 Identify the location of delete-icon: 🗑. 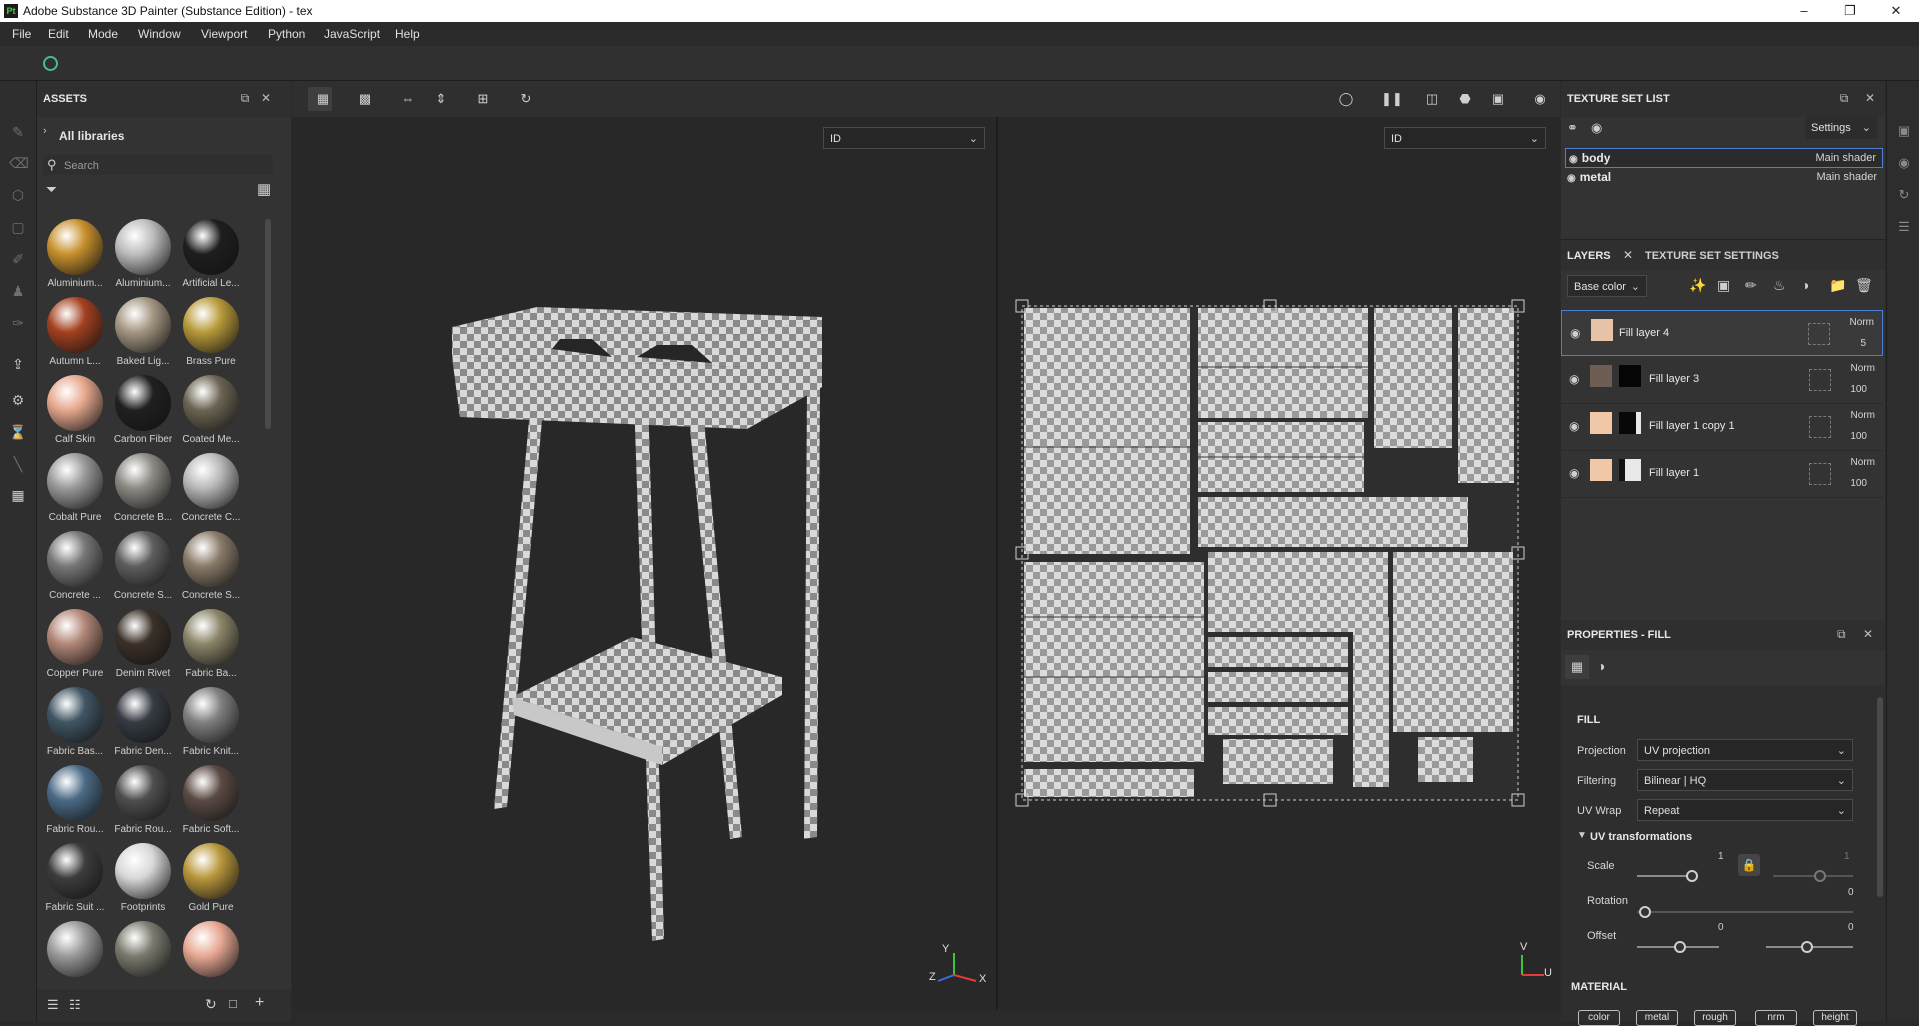
(1864, 285).